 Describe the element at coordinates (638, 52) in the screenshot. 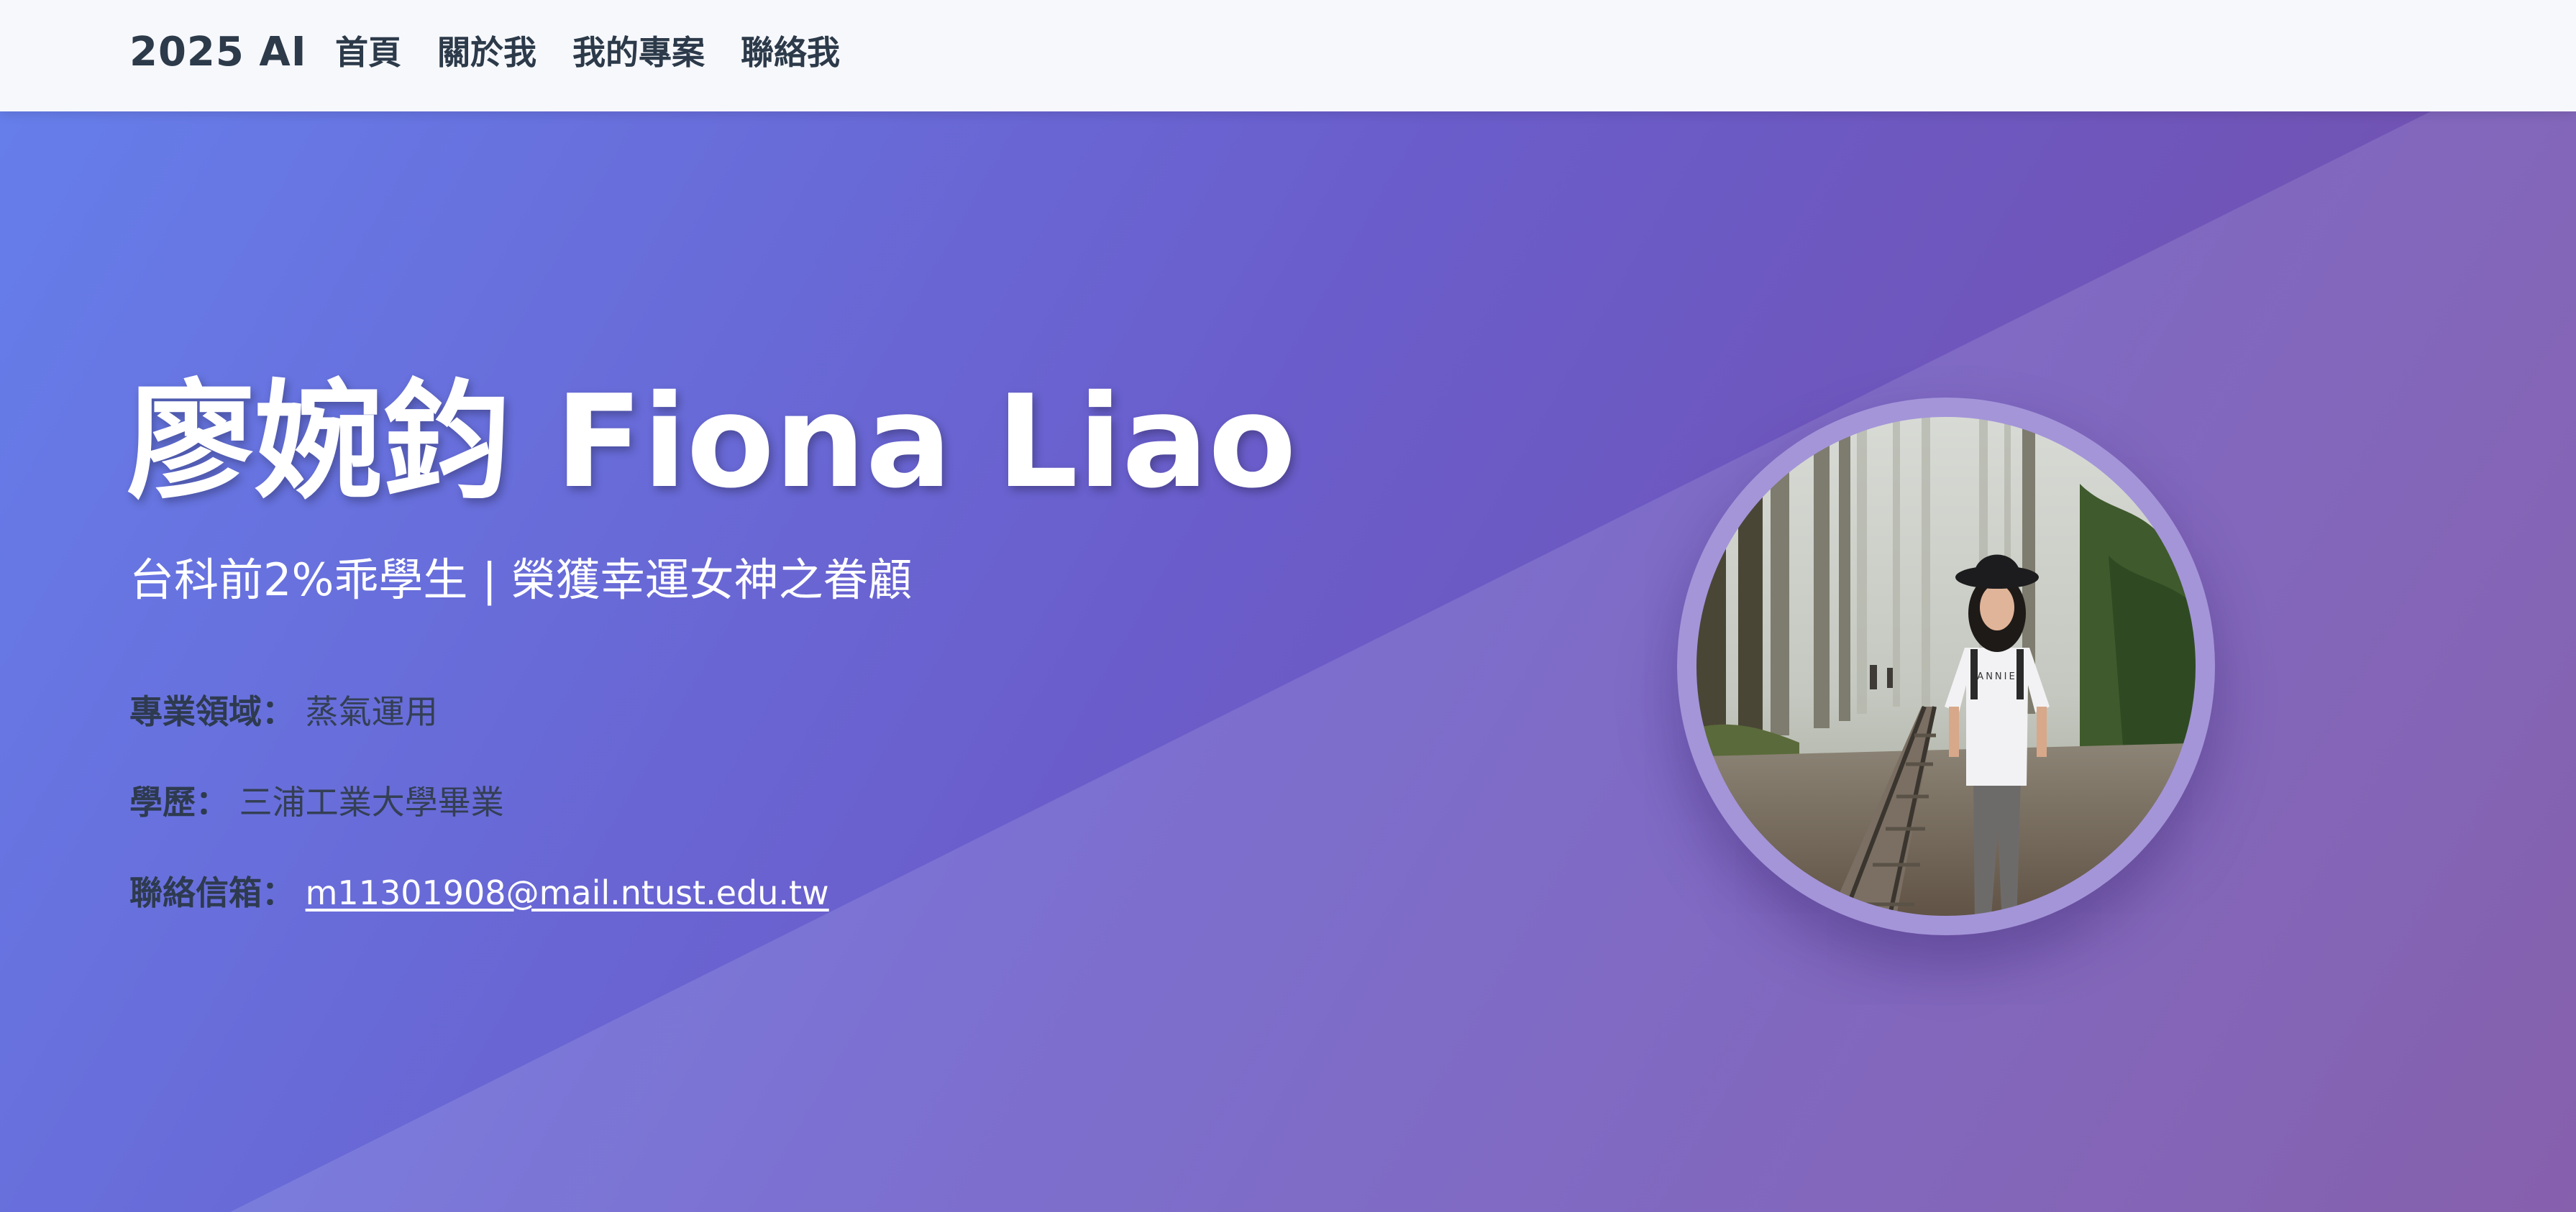

I see `nav-link-projects: 我的專案` at that location.